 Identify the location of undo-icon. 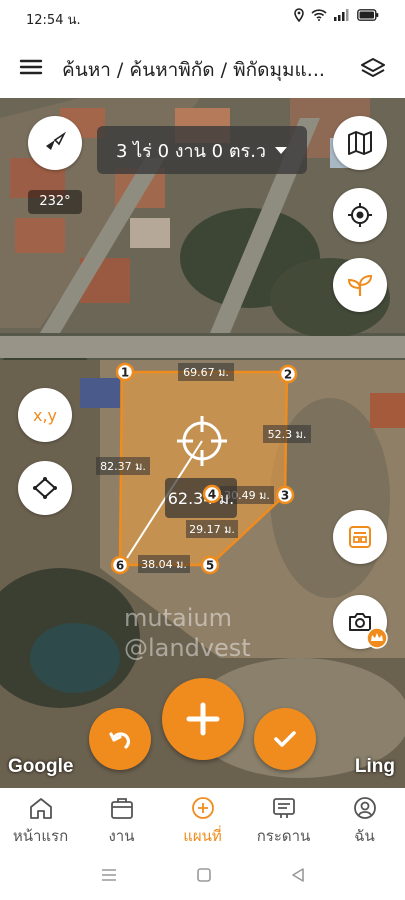
(119, 740).